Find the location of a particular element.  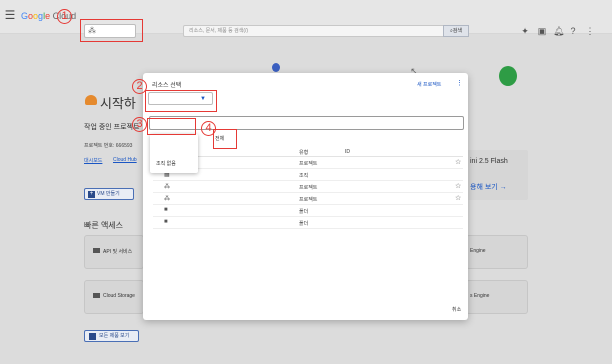

engine-card: s Engine is located at coordinates (497, 297).